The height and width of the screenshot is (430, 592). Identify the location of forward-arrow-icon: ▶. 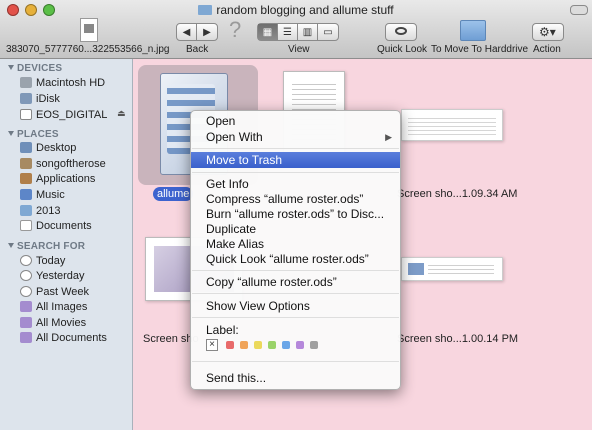
(207, 32).